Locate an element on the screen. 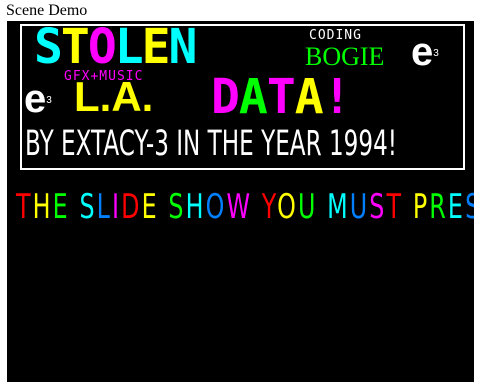 This screenshot has width=481, height=382. coding-label: CODING is located at coordinates (335, 35).